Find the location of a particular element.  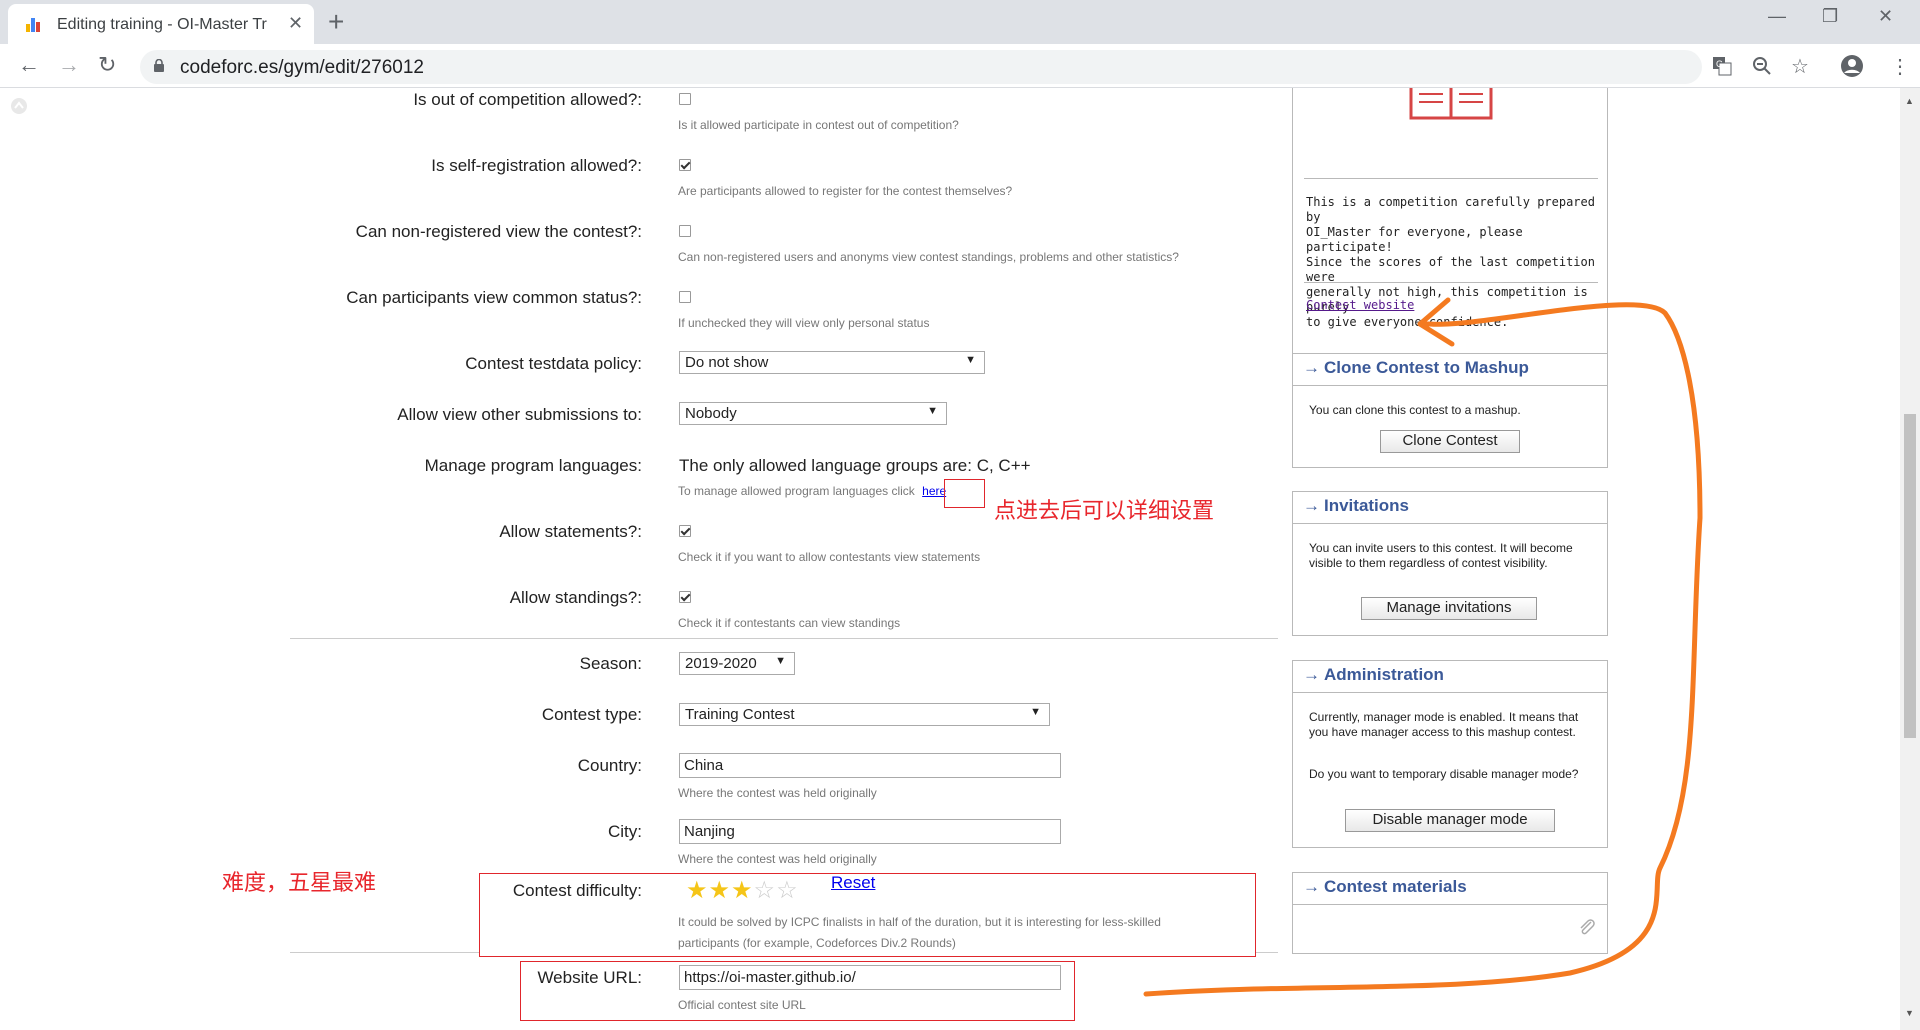

chart-favicon-icon is located at coordinates (34, 25).